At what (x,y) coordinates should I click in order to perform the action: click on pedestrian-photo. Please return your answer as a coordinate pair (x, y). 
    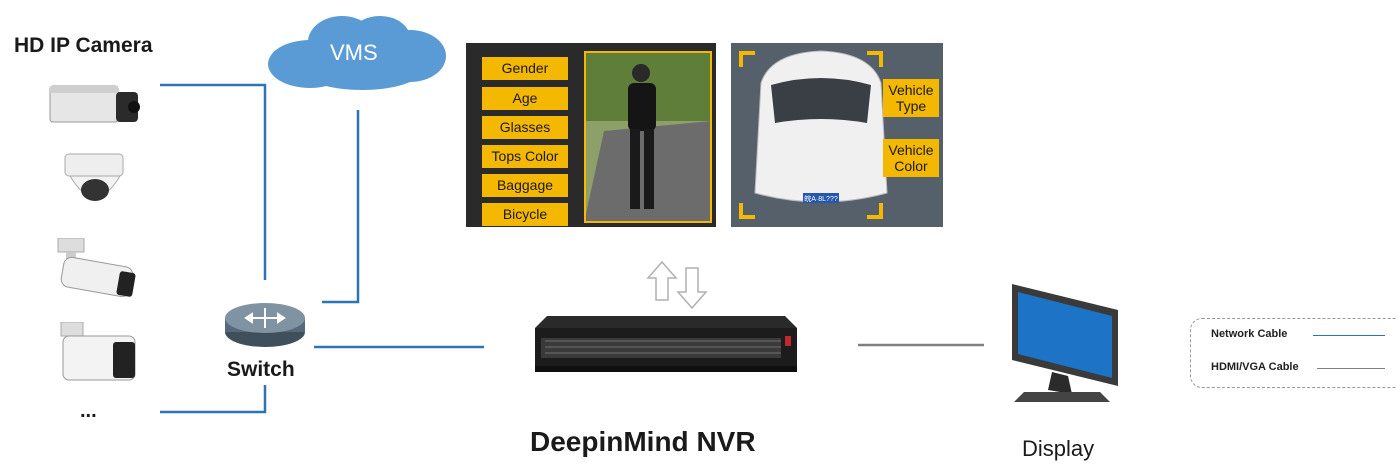
    Looking at the image, I should click on (648, 137).